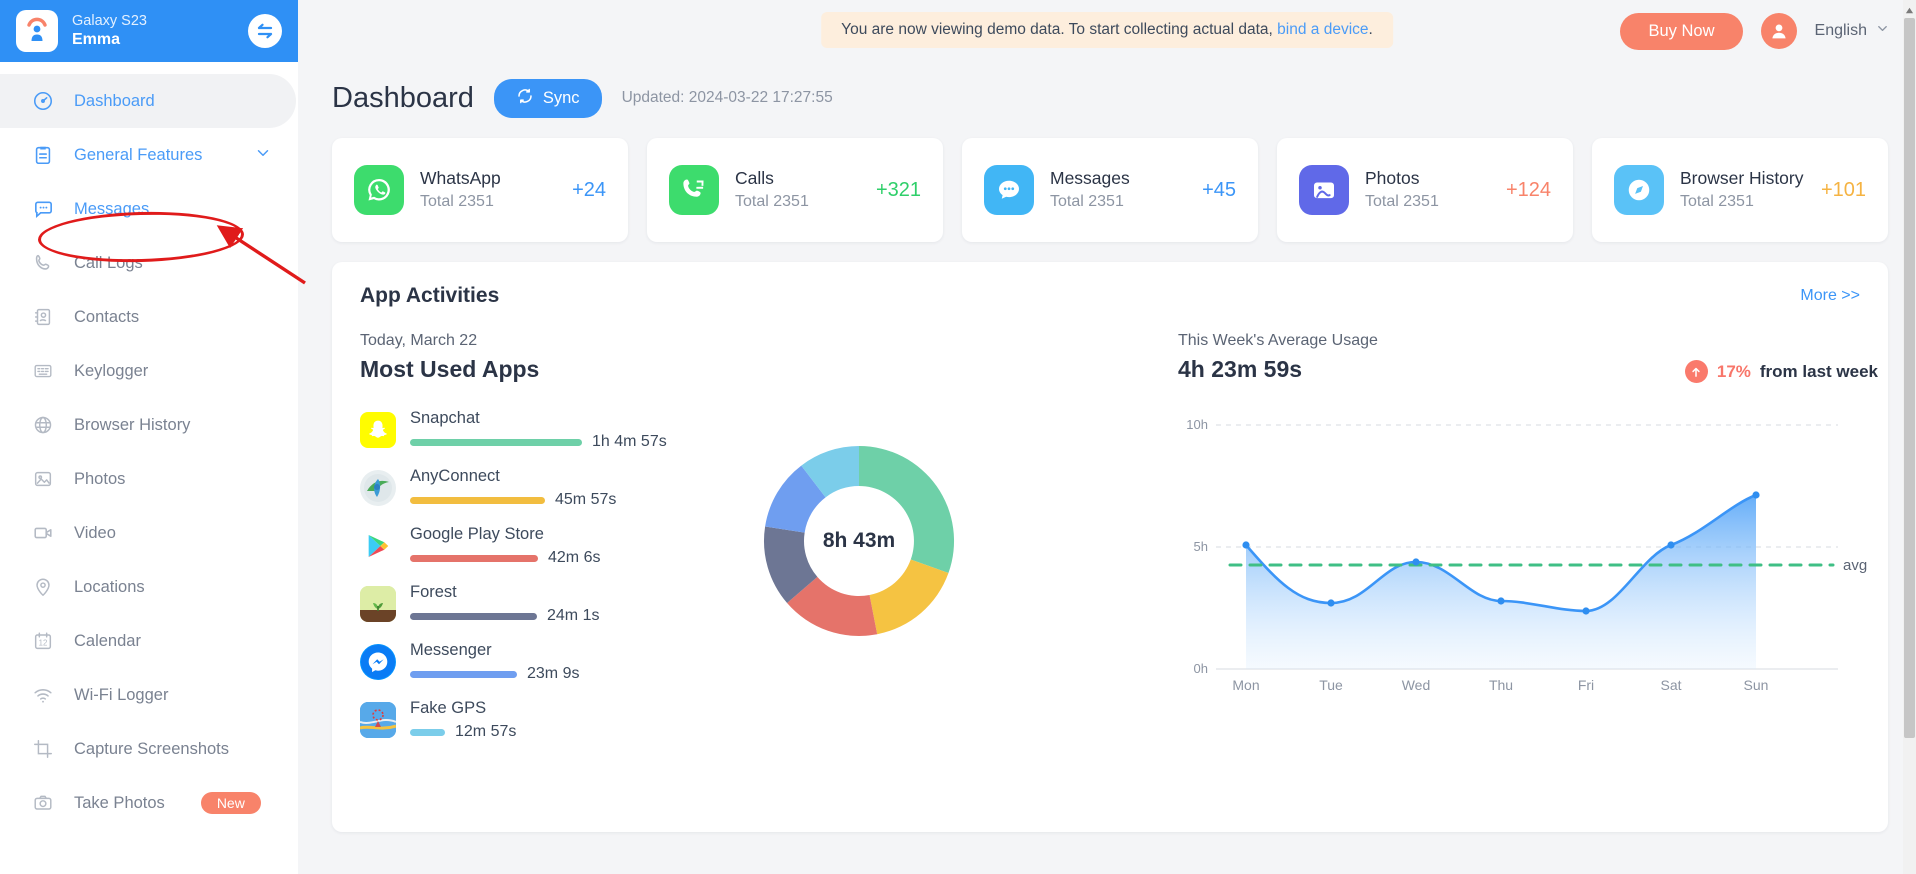 This screenshot has height=874, width=1916. What do you see at coordinates (795, 190) in the screenshot?
I see `stat-card-calls: Calls Total 2351 +321` at bounding box center [795, 190].